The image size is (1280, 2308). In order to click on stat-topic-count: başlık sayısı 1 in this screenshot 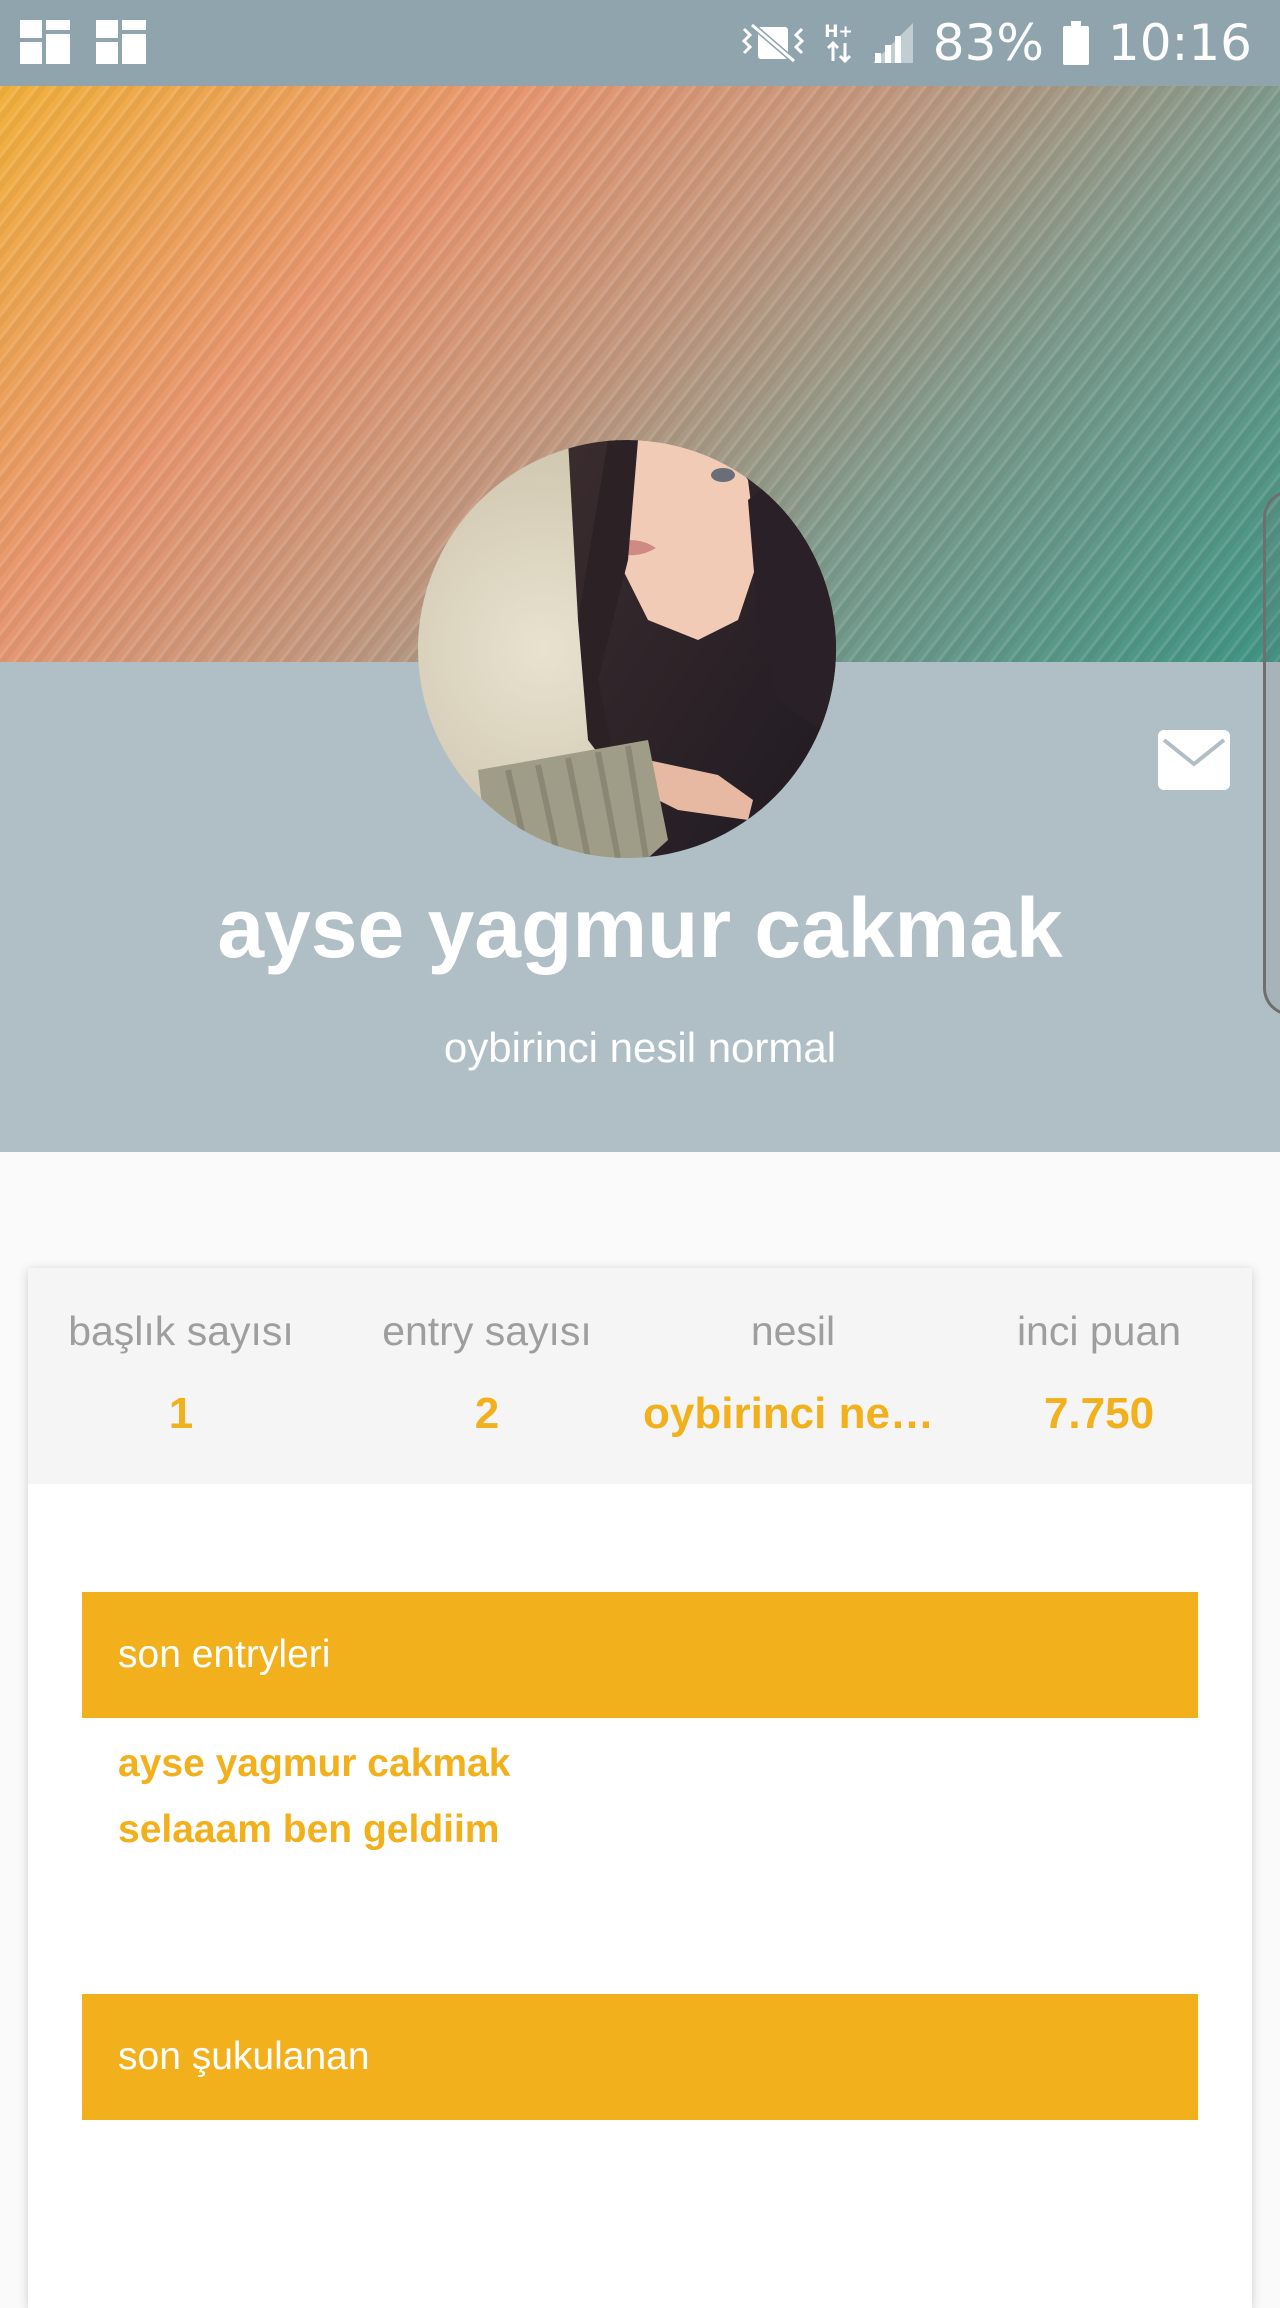, I will do `click(181, 1376)`.